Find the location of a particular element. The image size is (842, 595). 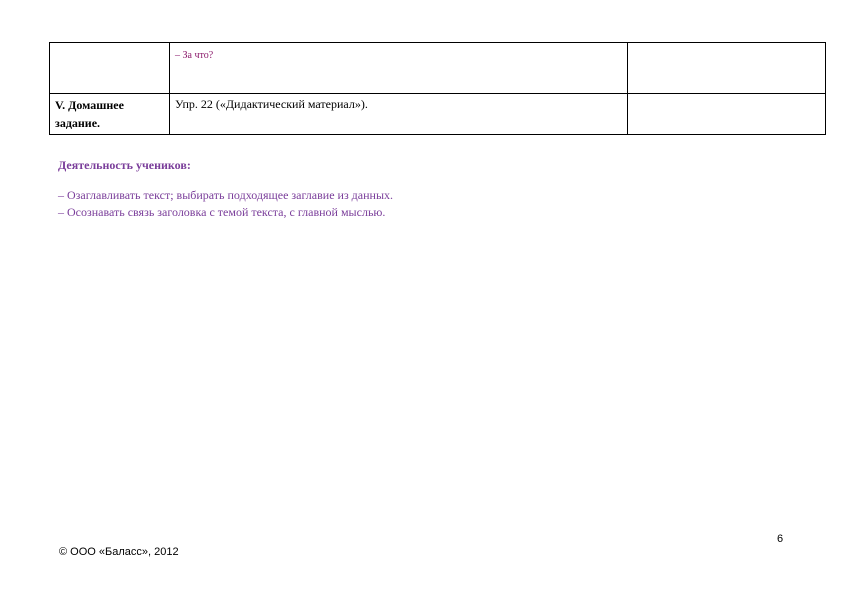

content-cell: – За что? is located at coordinates (398, 68).